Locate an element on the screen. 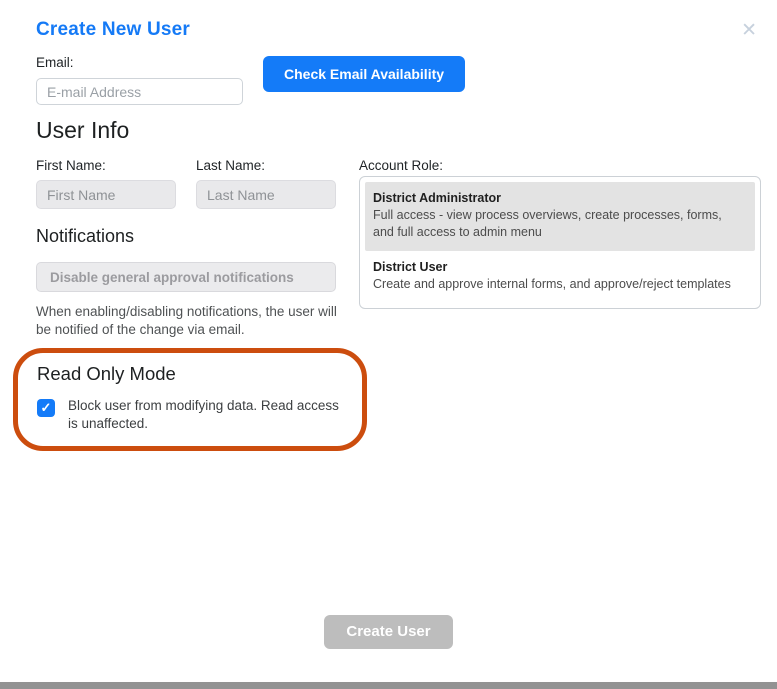  user-info-heading: User Info is located at coordinates (83, 130).